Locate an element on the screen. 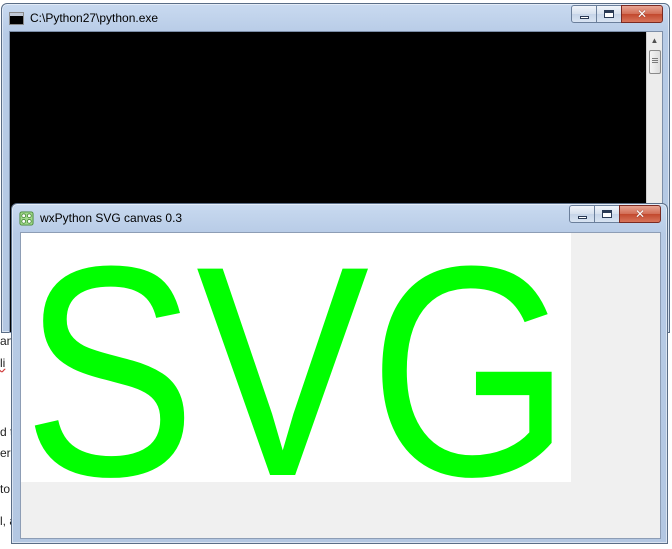 Image resolution: width=672 pixels, height=549 pixels. background-text-fragment: li is located at coordinates (3, 363).